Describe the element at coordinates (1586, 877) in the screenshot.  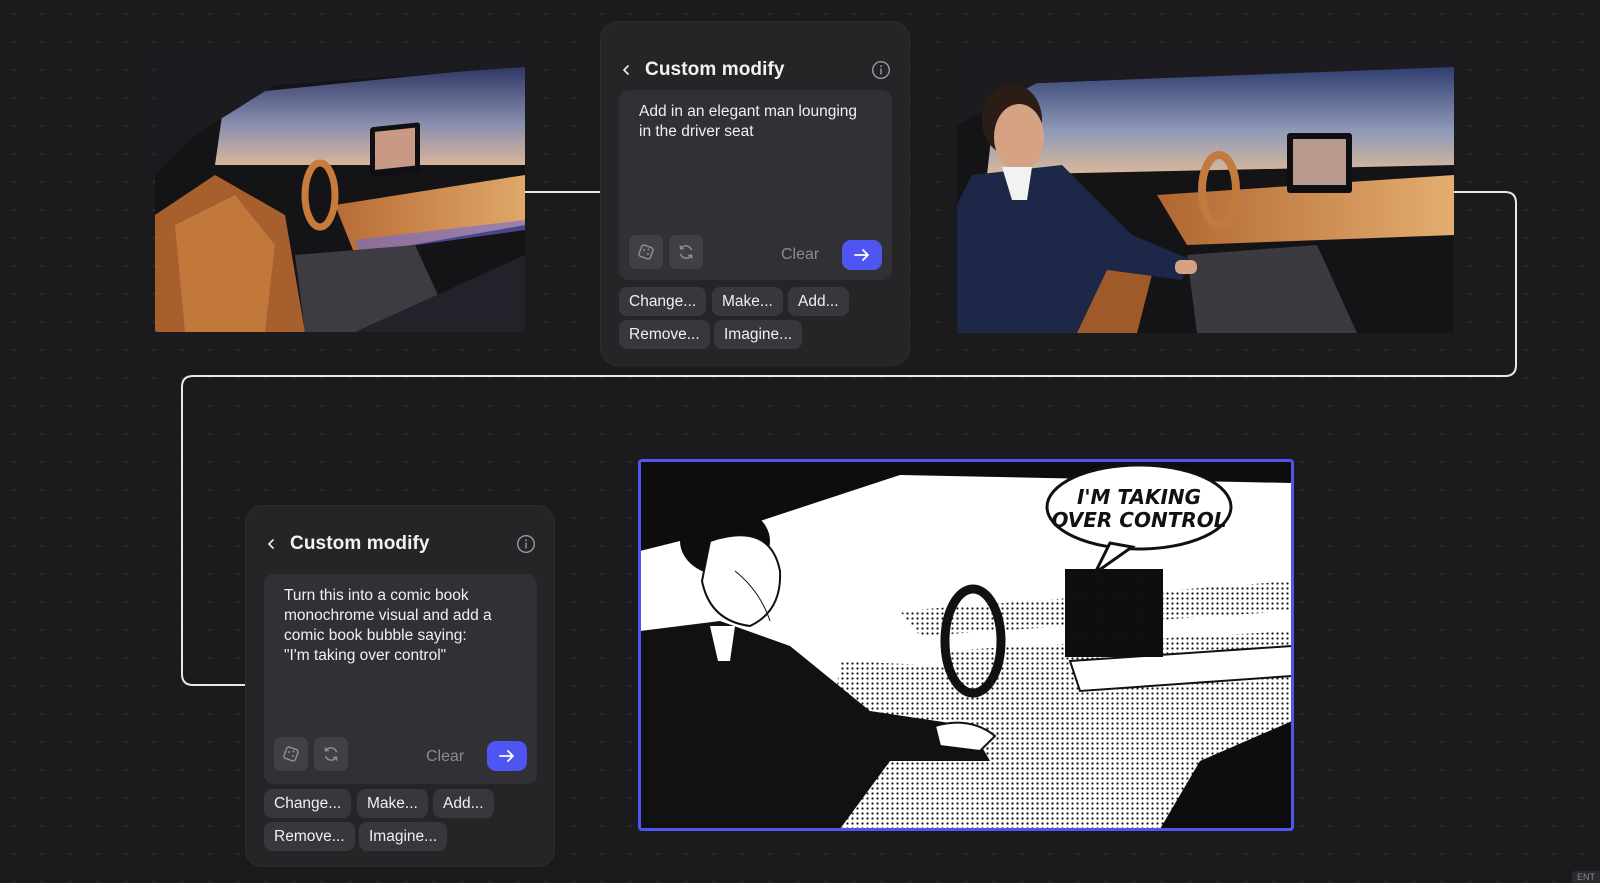
I see `corner-tag: ENT` at that location.